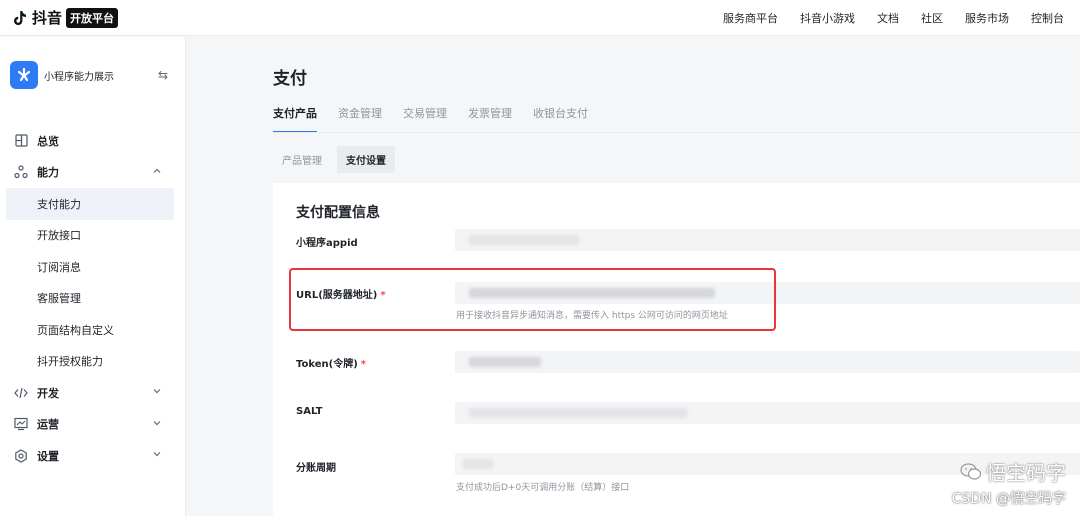 The image size is (1080, 516). What do you see at coordinates (21, 141) in the screenshot?
I see `dashboard-icon` at bounding box center [21, 141].